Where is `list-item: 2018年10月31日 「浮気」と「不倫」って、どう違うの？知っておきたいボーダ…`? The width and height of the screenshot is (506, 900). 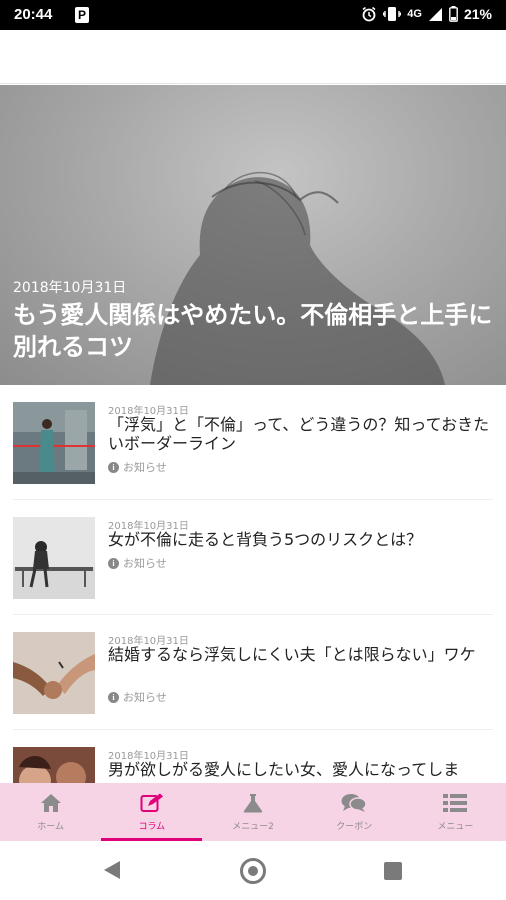 list-item: 2018年10月31日 「浮気」と「不倫」って、どう違うの？知っておきたいボーダ… is located at coordinates (253, 442).